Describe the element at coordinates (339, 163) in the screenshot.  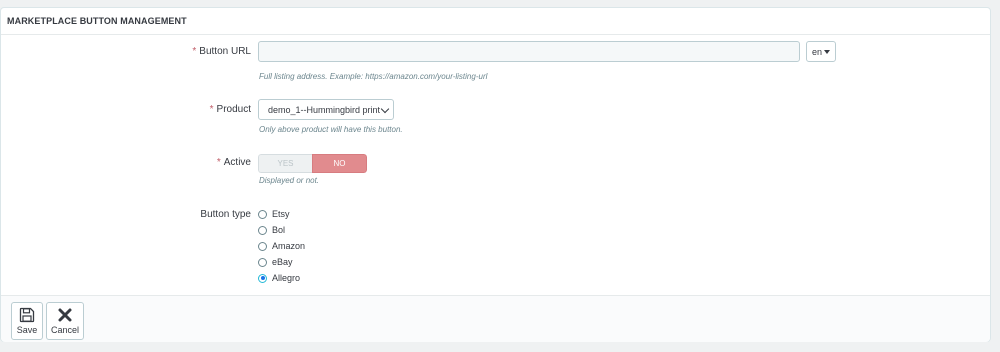
I see `active-no-option: NO` at that location.